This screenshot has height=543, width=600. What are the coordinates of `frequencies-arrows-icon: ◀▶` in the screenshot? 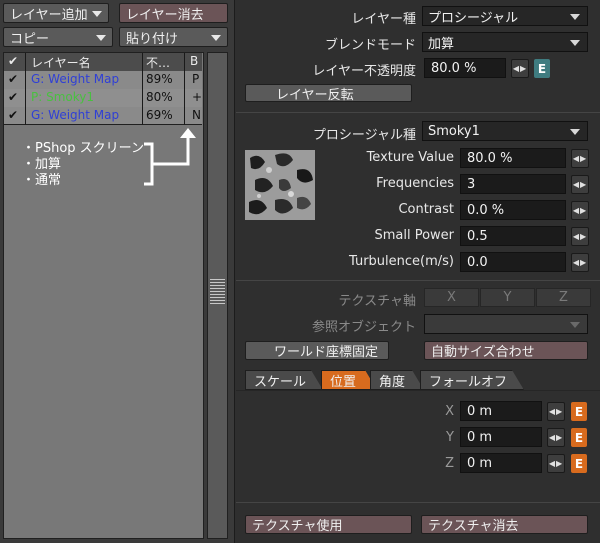 It's located at (580, 184).